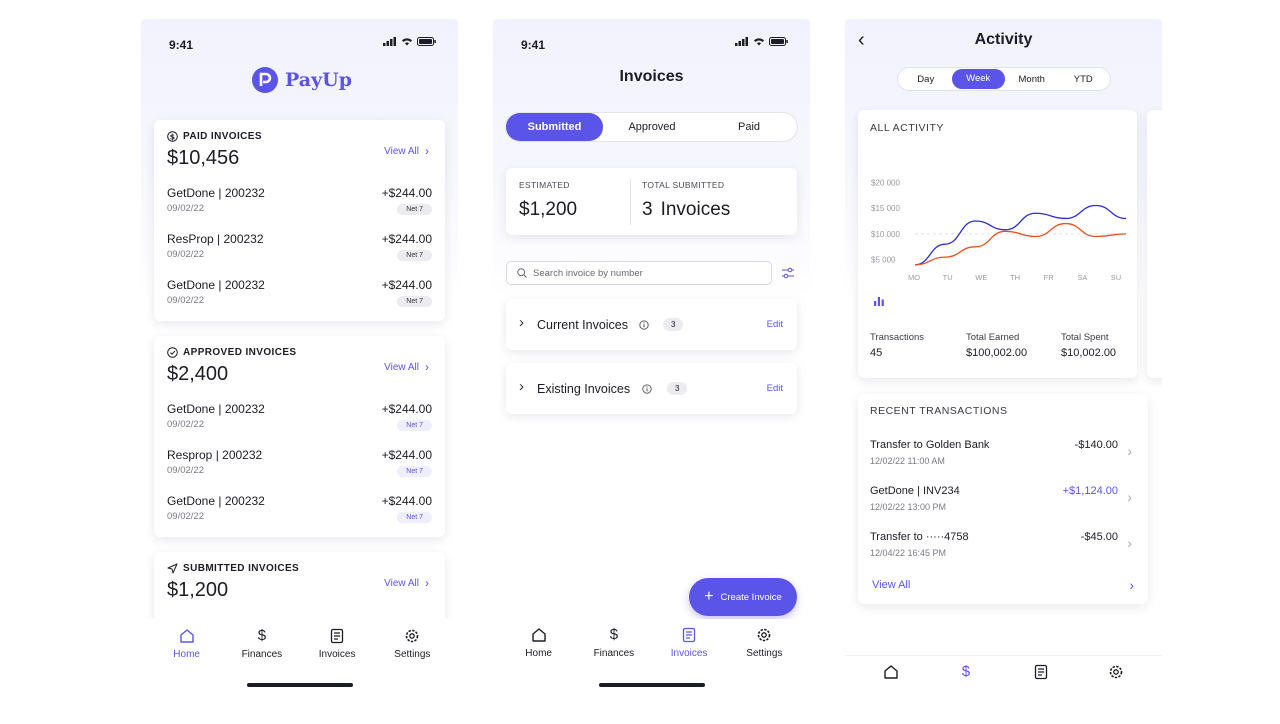  I want to click on status-icons, so click(409, 41).